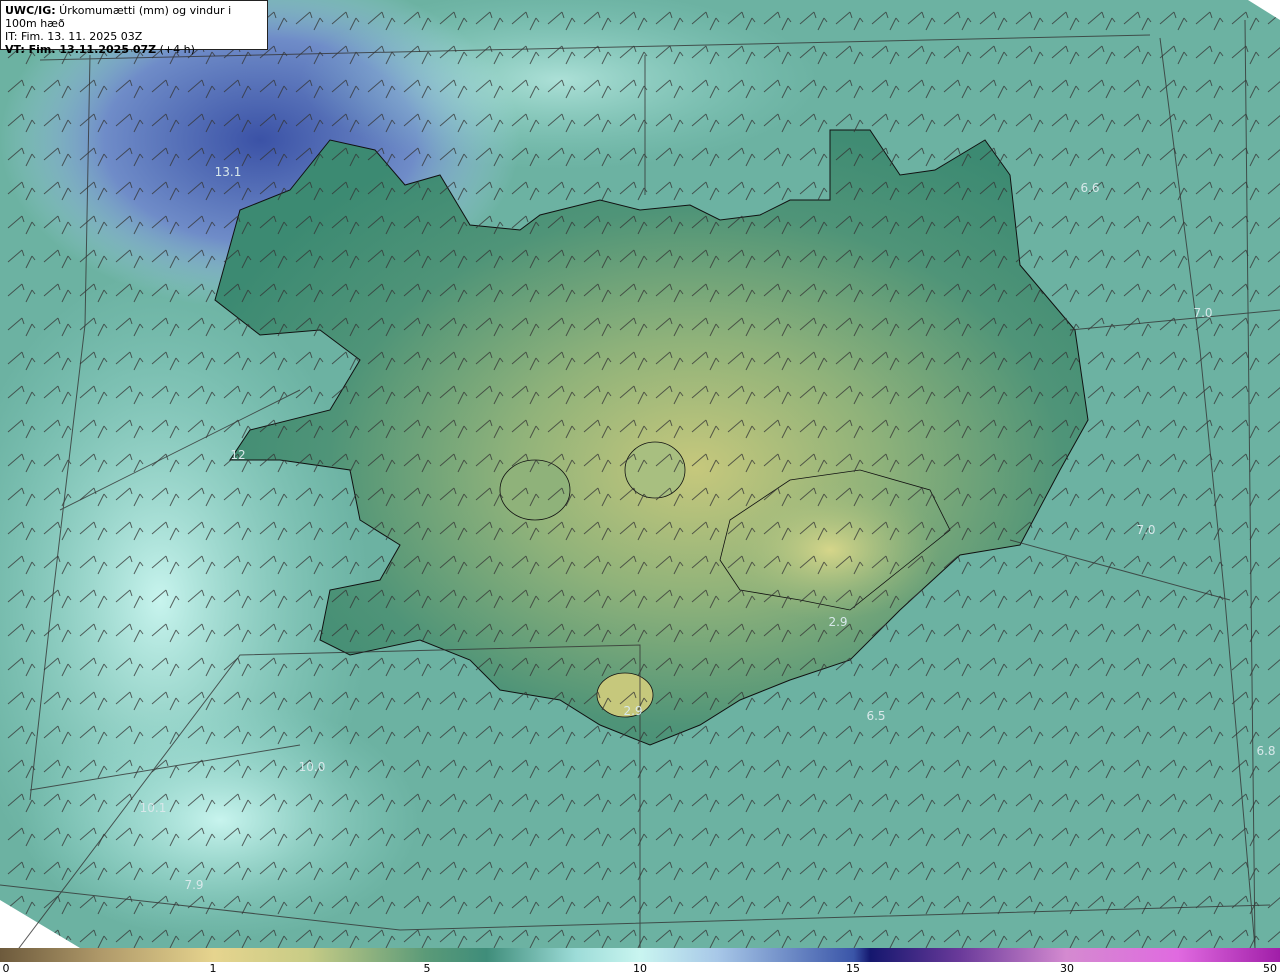 The image size is (1280, 978). What do you see at coordinates (100, 49) in the screenshot?
I see `valid-time: VT: Fim. 13.11.2025 07Z (+4 h)` at bounding box center [100, 49].